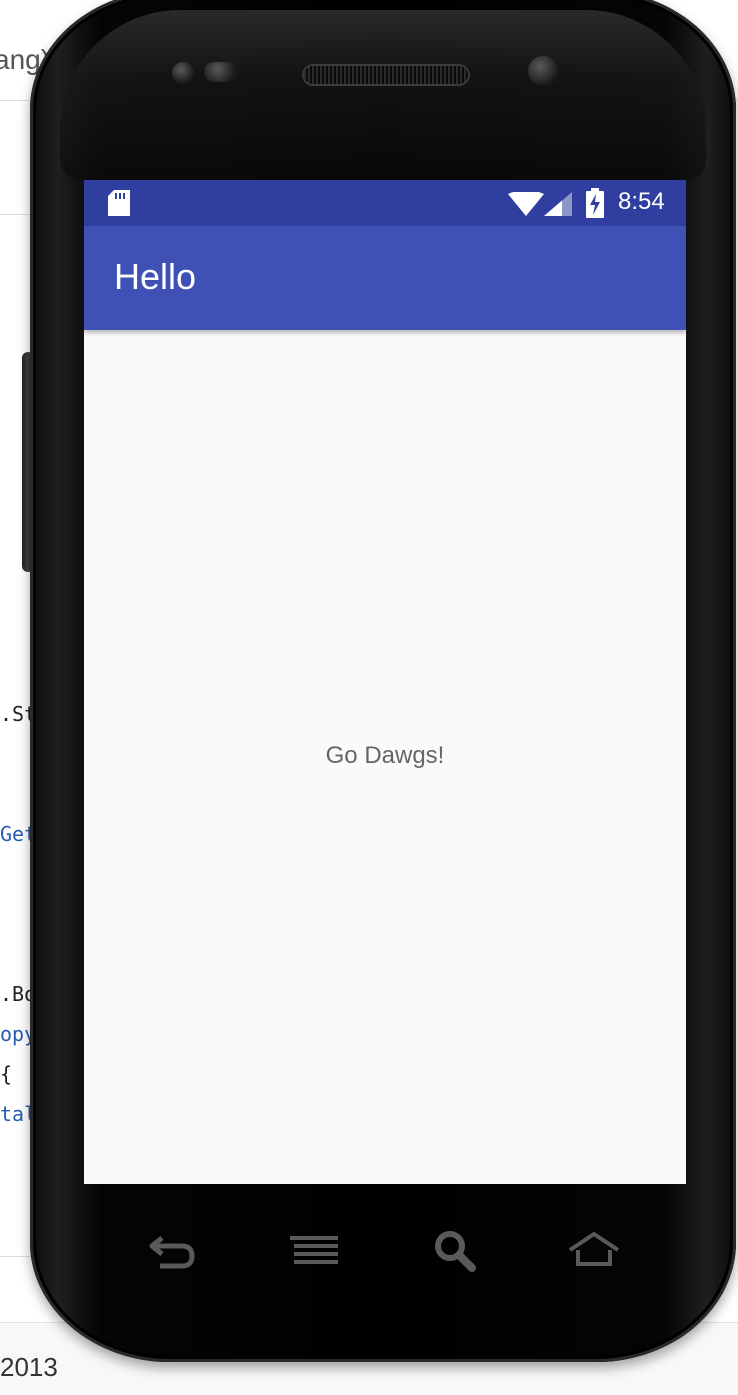 The width and height of the screenshot is (738, 1395). Describe the element at coordinates (29, 1367) in the screenshot. I see `background-footer-year: 2013` at that location.